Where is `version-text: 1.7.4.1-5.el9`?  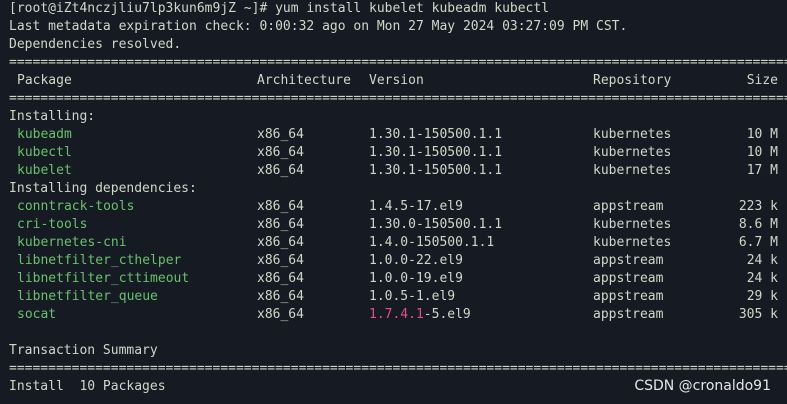
version-text: 1.7.4.1-5.el9 is located at coordinates (420, 314).